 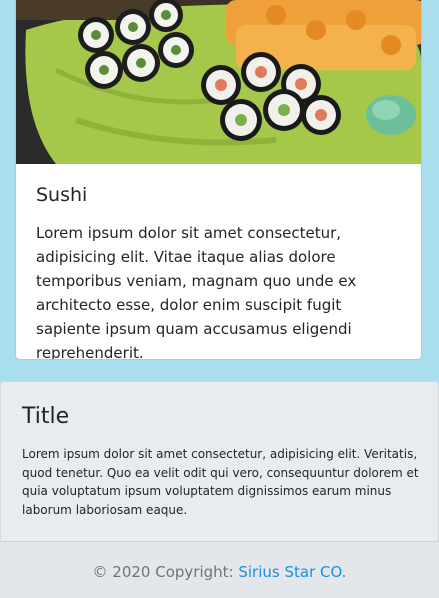 What do you see at coordinates (46, 416) in the screenshot?
I see `section-title: Title` at bounding box center [46, 416].